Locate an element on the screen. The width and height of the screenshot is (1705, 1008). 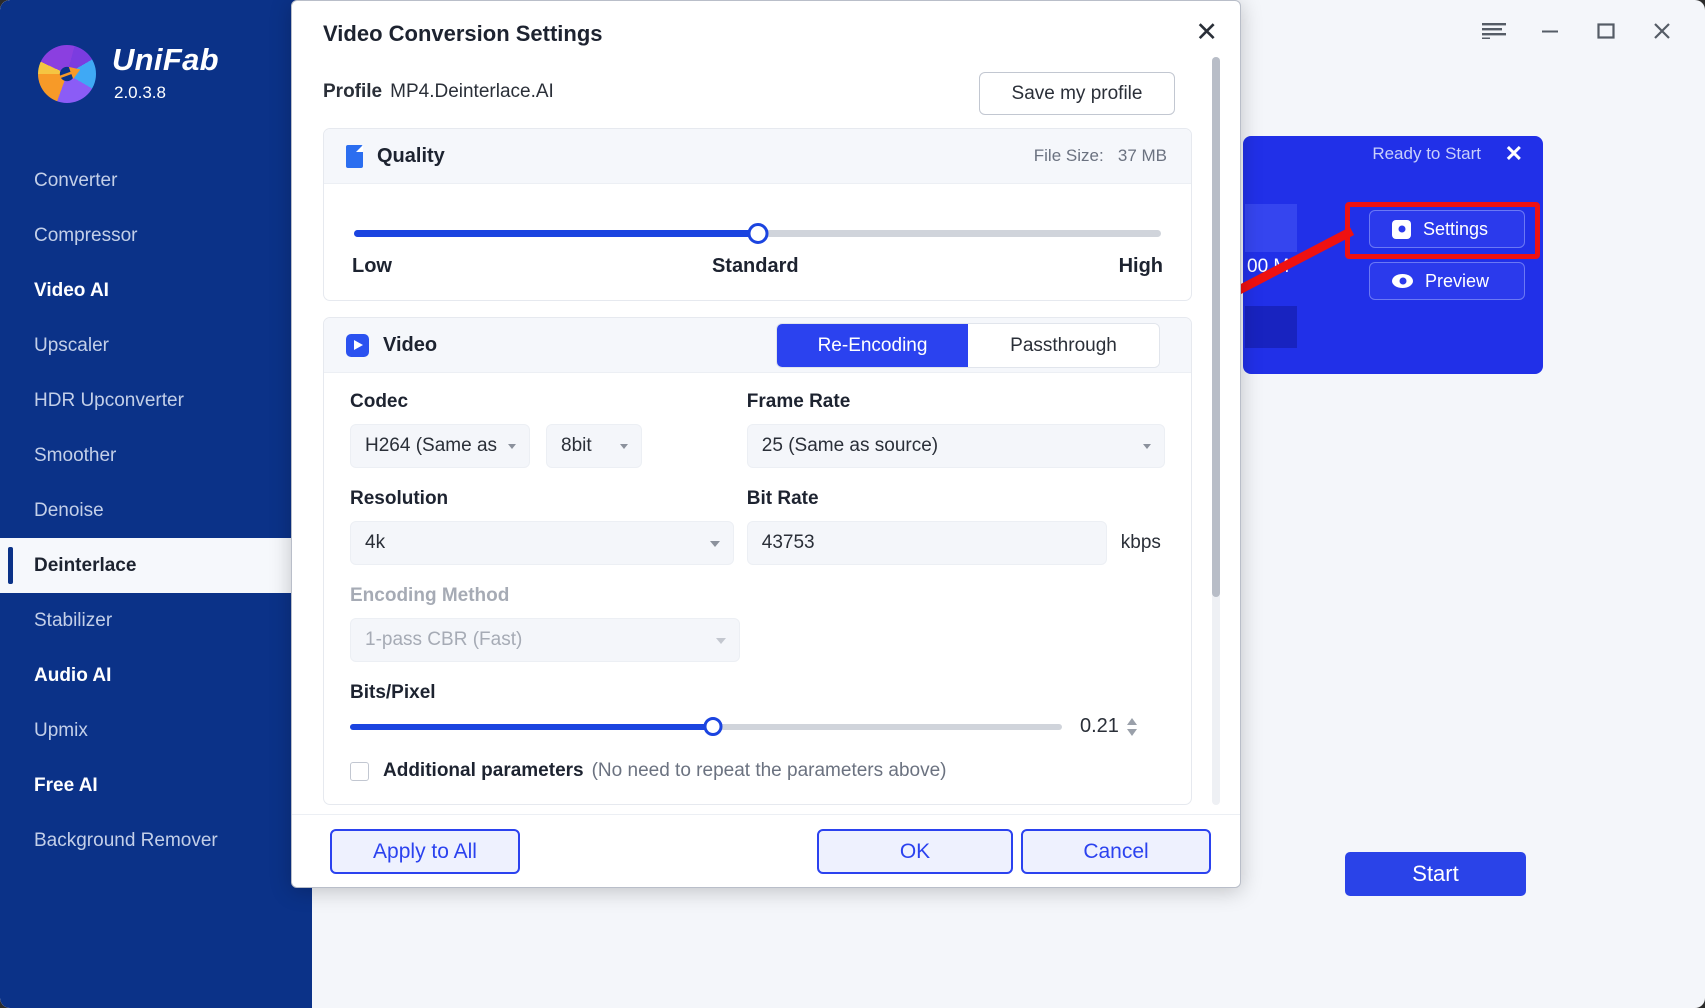
quality-slider-knob is located at coordinates (757, 233).